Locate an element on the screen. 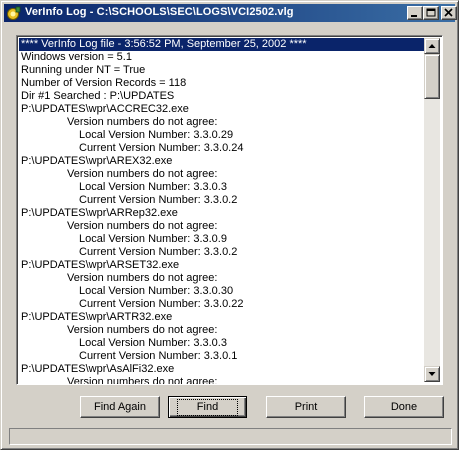 The height and width of the screenshot is (450, 459). log-line: Local Version Number: 3.3.0.29 is located at coordinates (223, 135).